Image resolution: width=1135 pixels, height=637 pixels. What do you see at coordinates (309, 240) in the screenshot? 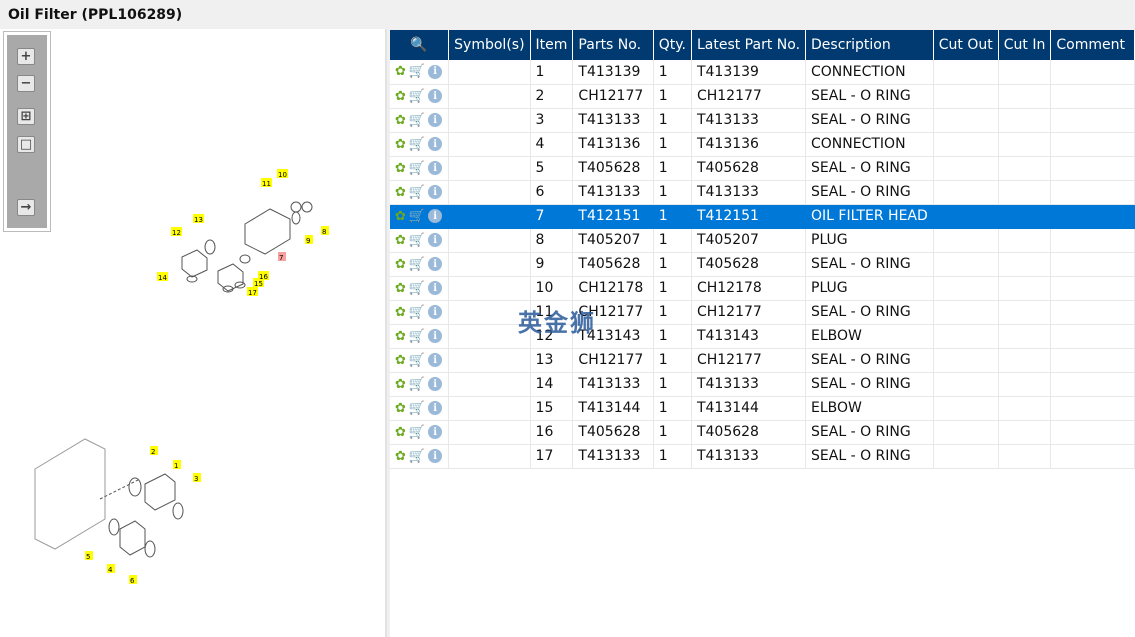
I see `callout-9: 9` at bounding box center [309, 240].